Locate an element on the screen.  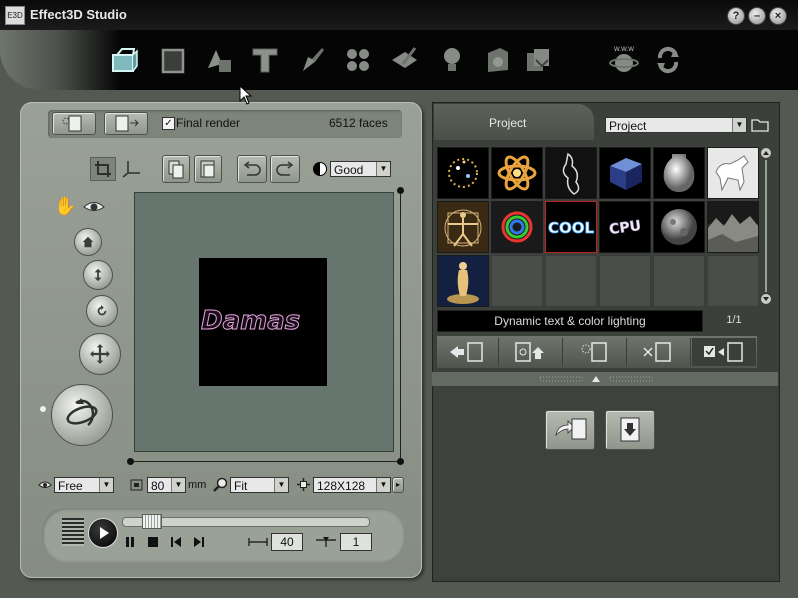
home-icon is located at coordinates (88, 242).